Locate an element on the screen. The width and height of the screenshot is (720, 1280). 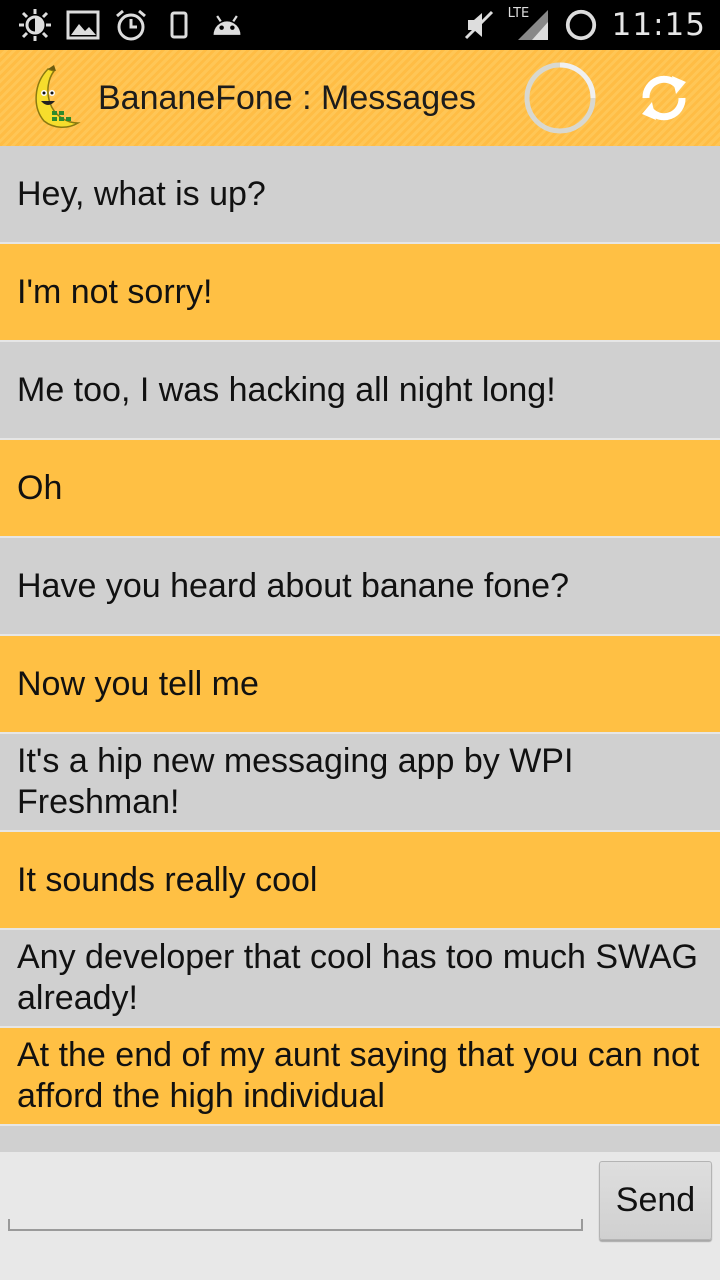
message-text: Have you heard about banane fone? is located at coordinates (293, 585).